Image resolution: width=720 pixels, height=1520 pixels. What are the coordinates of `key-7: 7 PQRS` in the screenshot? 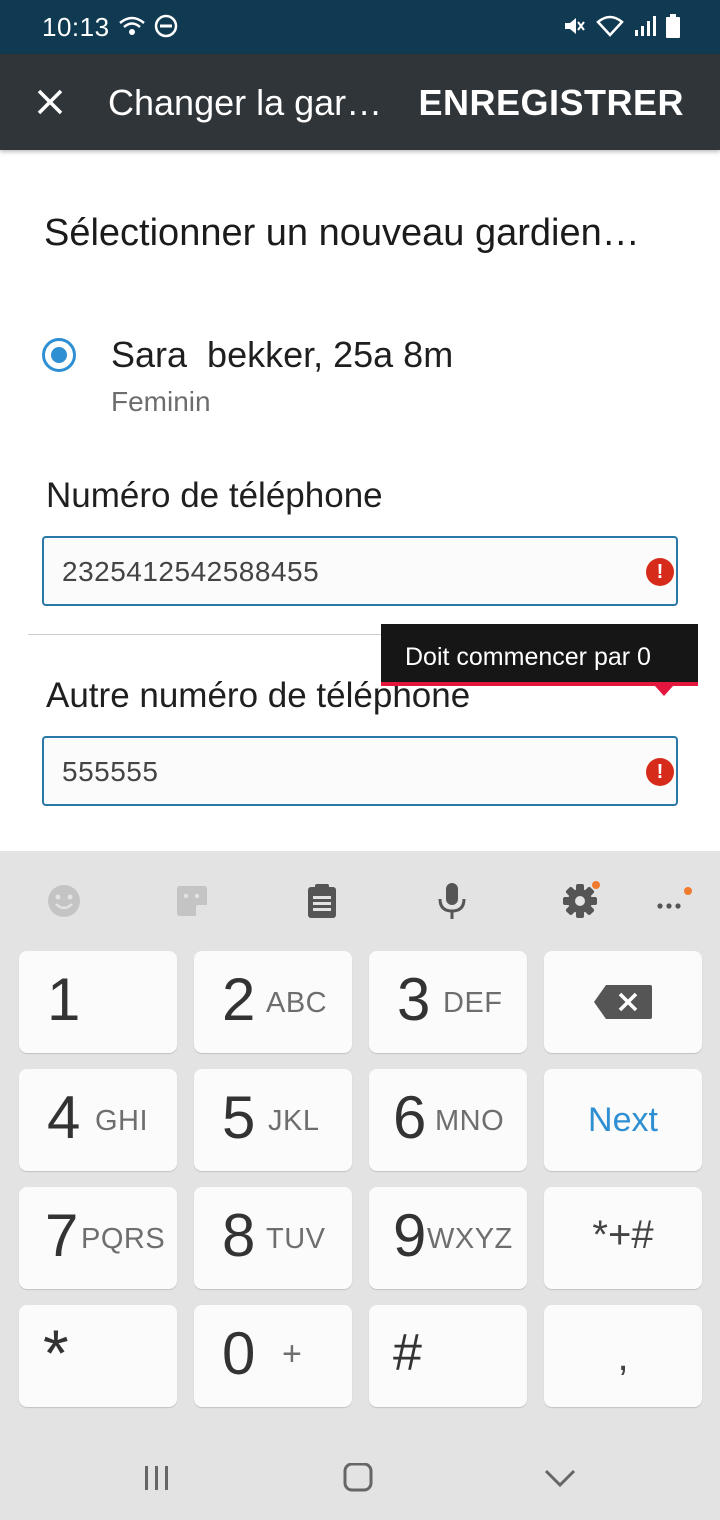 It's located at (98, 1238).